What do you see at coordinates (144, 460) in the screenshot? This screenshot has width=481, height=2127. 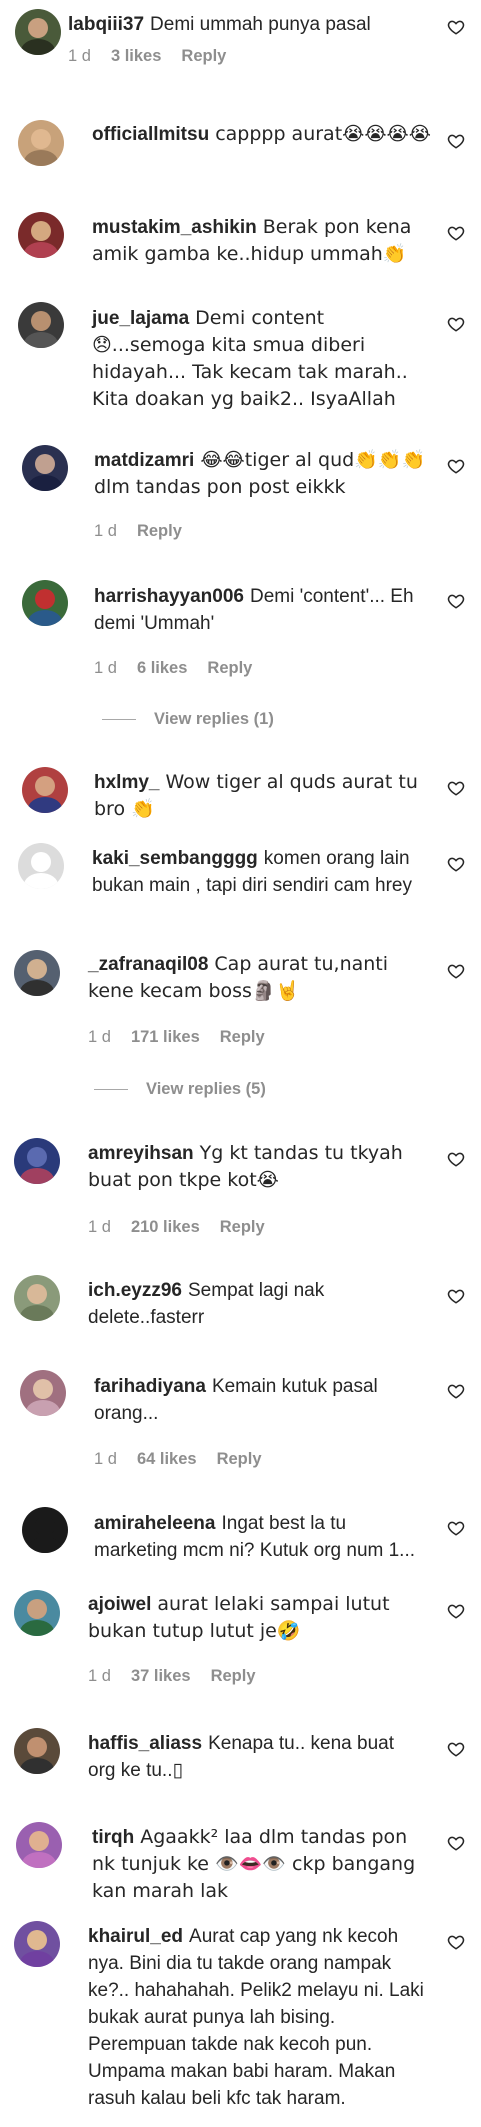 I see `username: matdizamri` at bounding box center [144, 460].